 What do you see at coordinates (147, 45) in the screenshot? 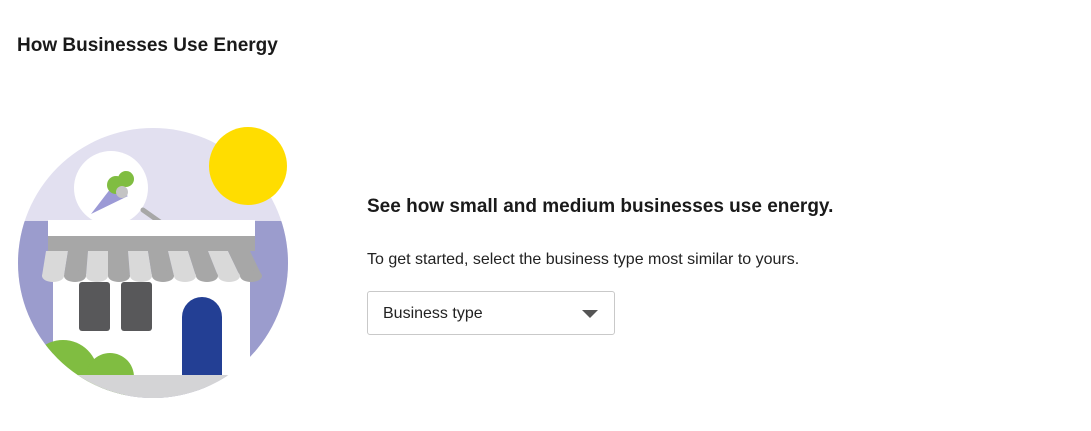
I see `page-title: How Businesses Use Energy` at bounding box center [147, 45].